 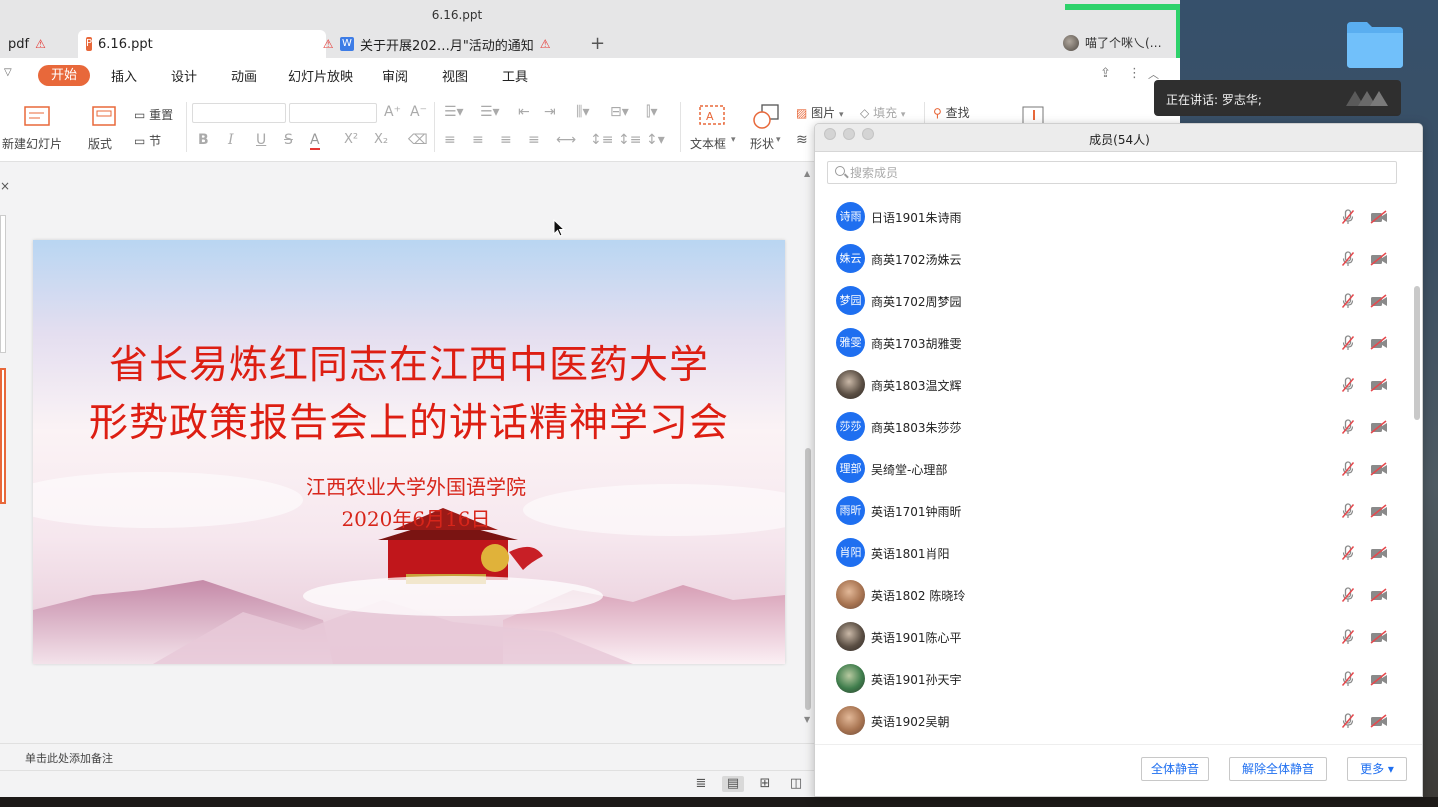 I want to click on menu-collapse-icon: ▽, so click(x=8, y=72).